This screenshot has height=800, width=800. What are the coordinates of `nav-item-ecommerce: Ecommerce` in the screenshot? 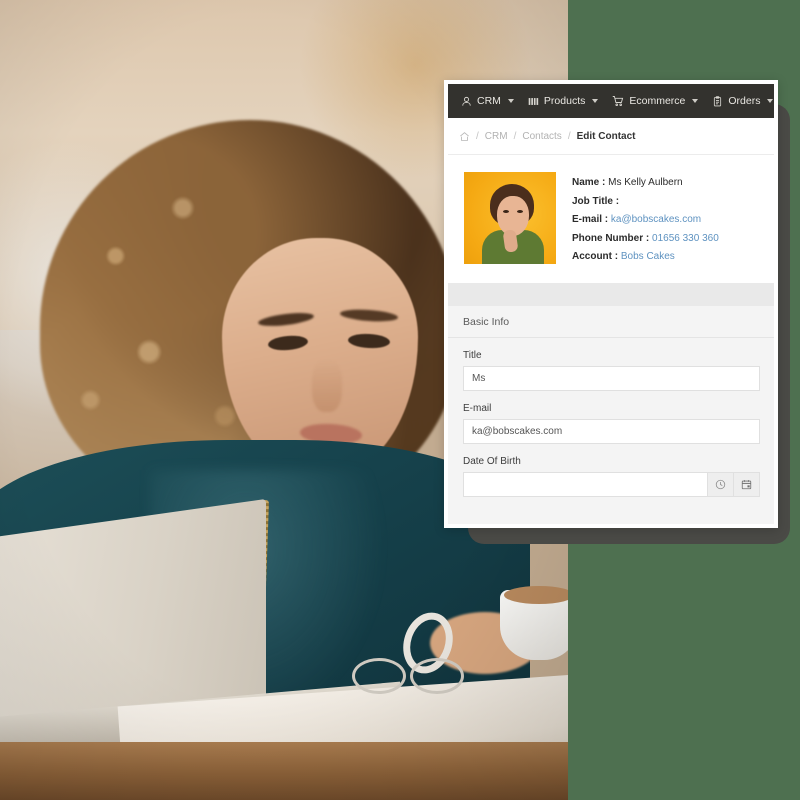 It's located at (655, 101).